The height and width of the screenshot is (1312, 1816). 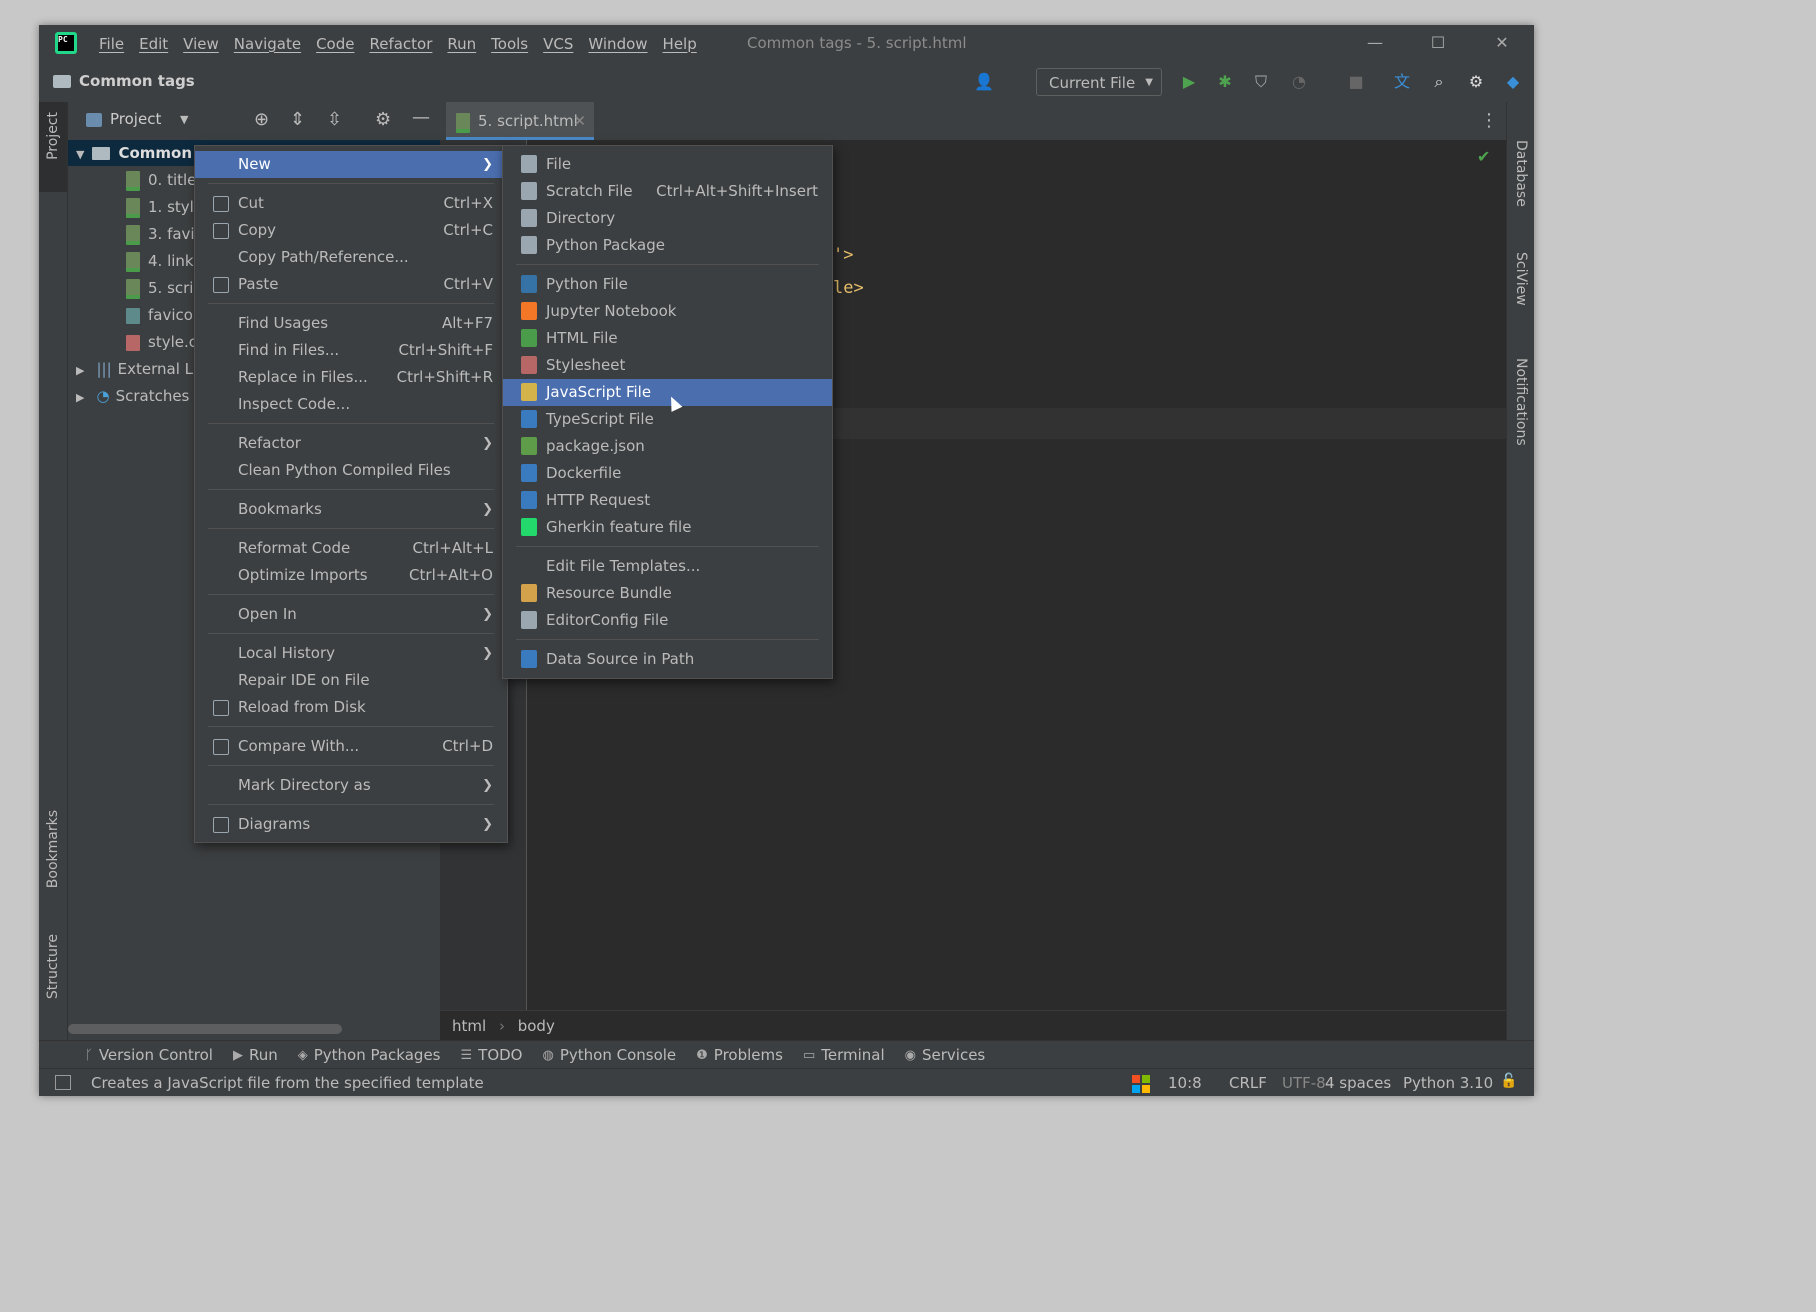 I want to click on menu-code: Code, so click(x=335, y=44).